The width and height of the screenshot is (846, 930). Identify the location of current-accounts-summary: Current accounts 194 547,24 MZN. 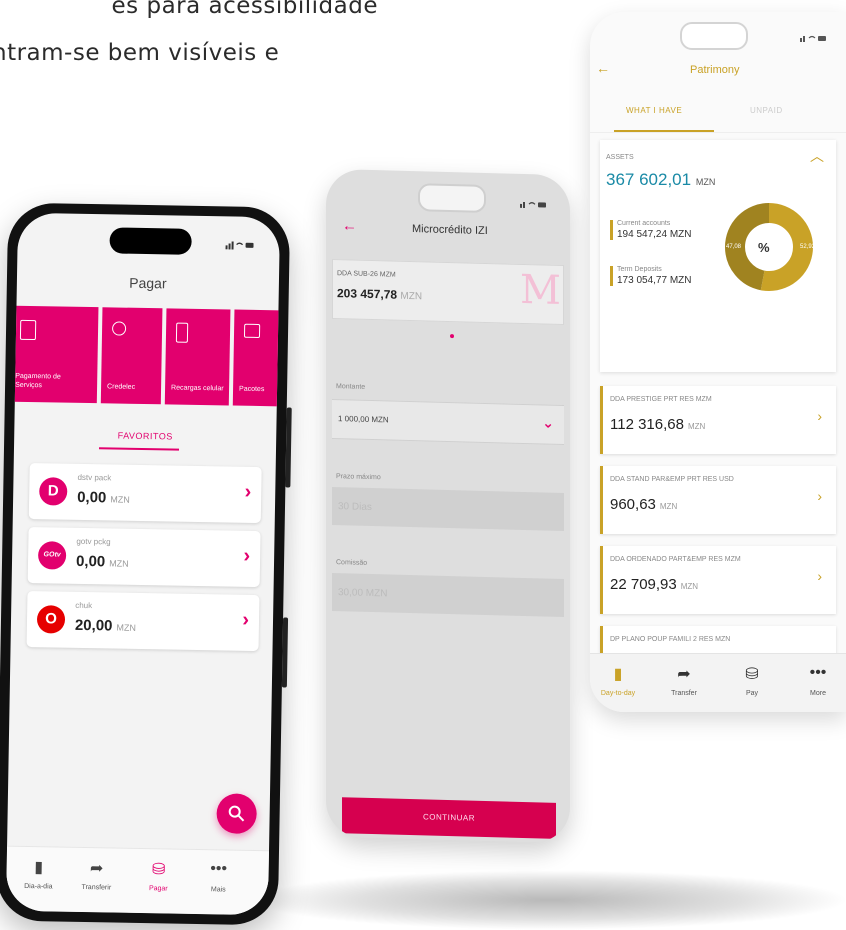
(668, 230).